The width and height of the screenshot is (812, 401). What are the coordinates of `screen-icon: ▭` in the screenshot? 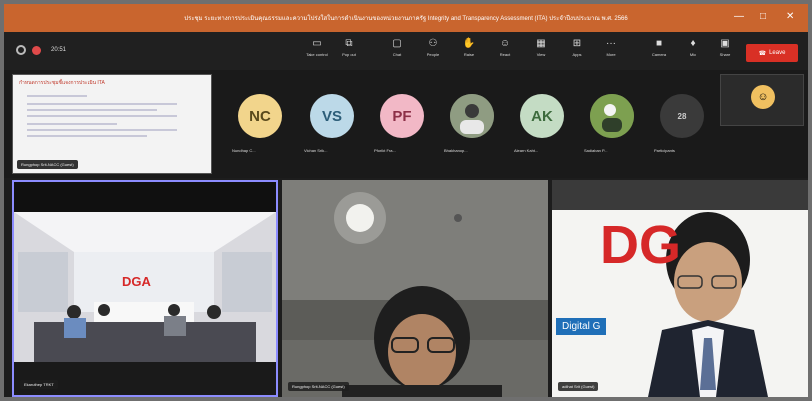 It's located at (317, 43).